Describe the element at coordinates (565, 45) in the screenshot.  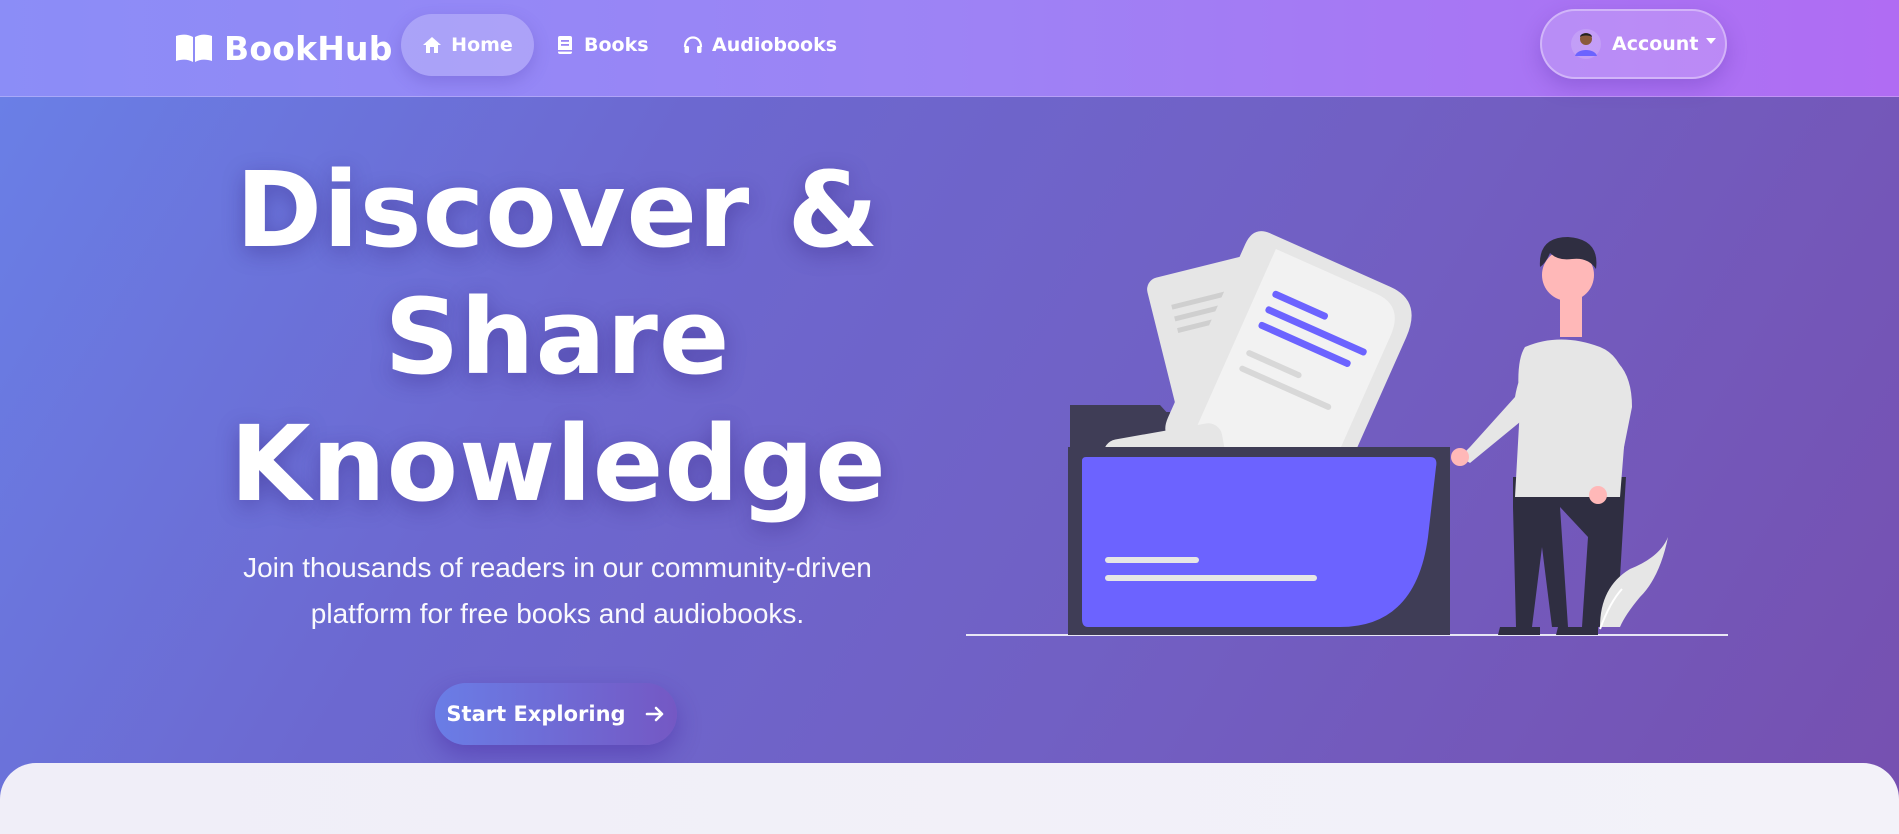
I see `book-icon` at that location.